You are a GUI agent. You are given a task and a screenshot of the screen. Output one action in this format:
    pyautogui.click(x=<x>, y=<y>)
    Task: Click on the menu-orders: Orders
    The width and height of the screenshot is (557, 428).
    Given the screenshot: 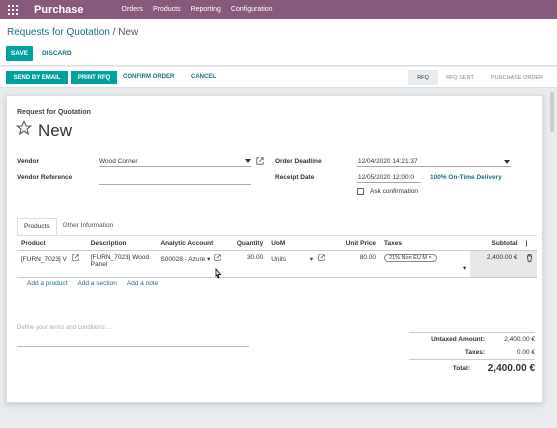 What is the action you would take?
    pyautogui.click(x=132, y=9)
    